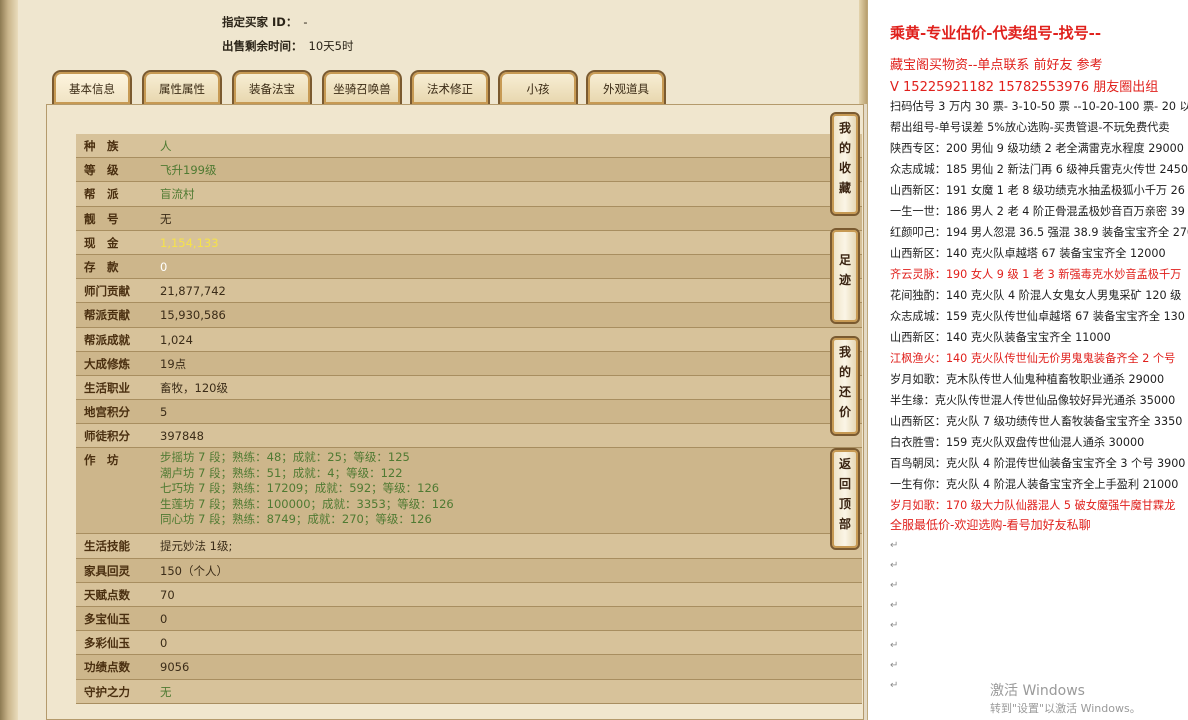  I want to click on table-row: 生活技能 提元妙法 1级;, so click(469, 546).